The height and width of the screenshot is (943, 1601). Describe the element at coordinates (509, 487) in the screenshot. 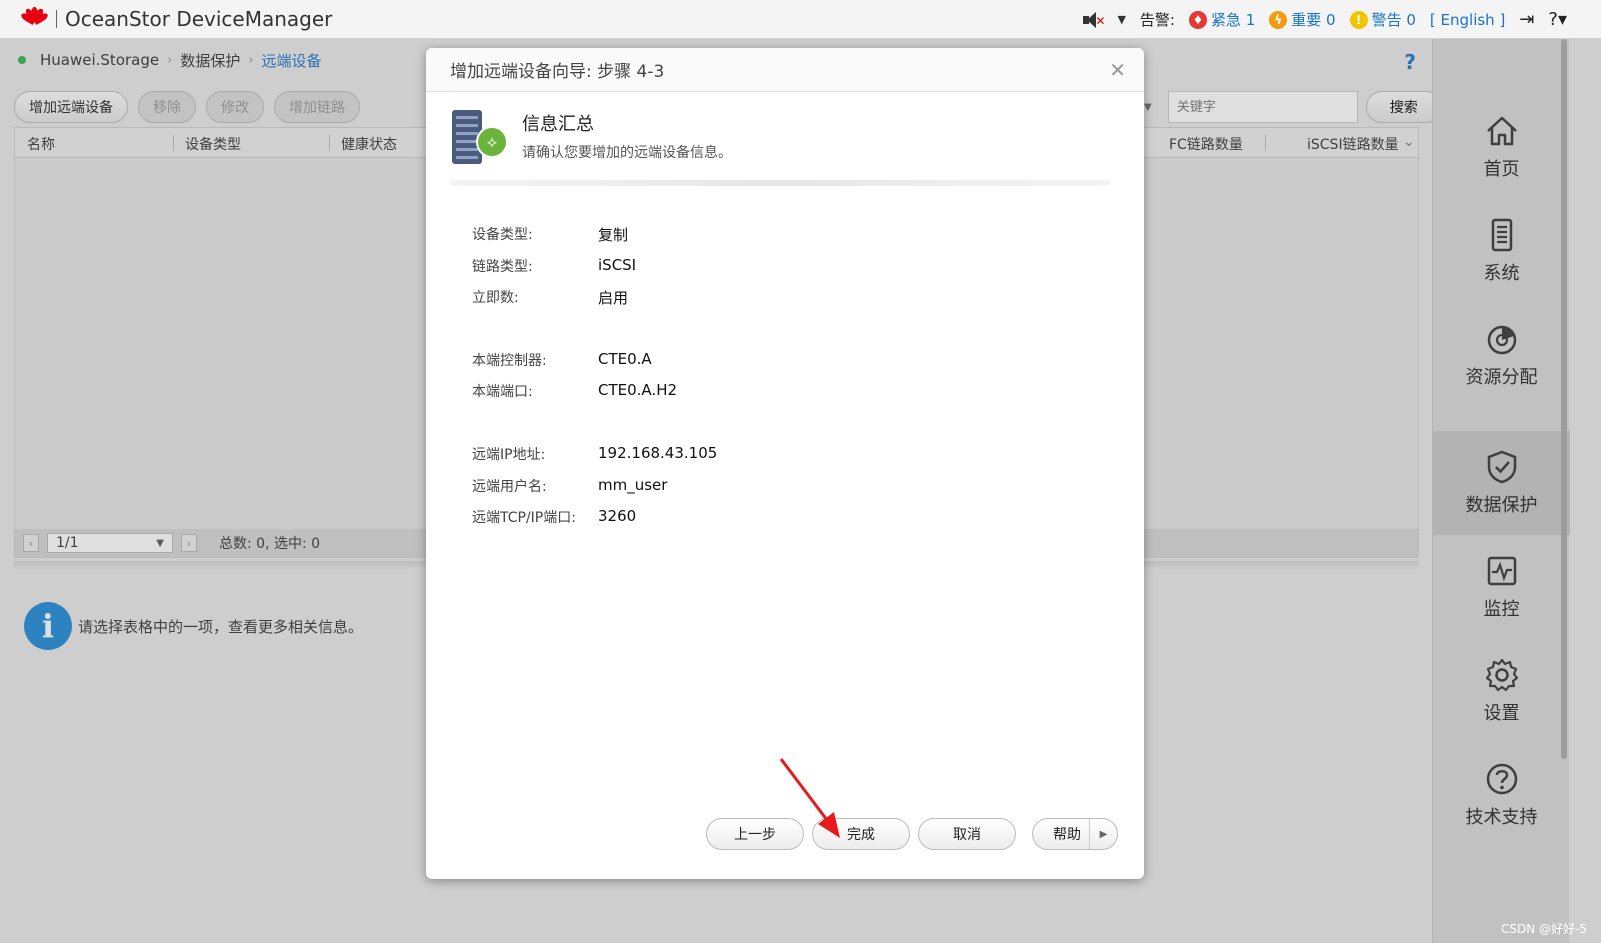

I see `field-label: 远端用户名:` at that location.